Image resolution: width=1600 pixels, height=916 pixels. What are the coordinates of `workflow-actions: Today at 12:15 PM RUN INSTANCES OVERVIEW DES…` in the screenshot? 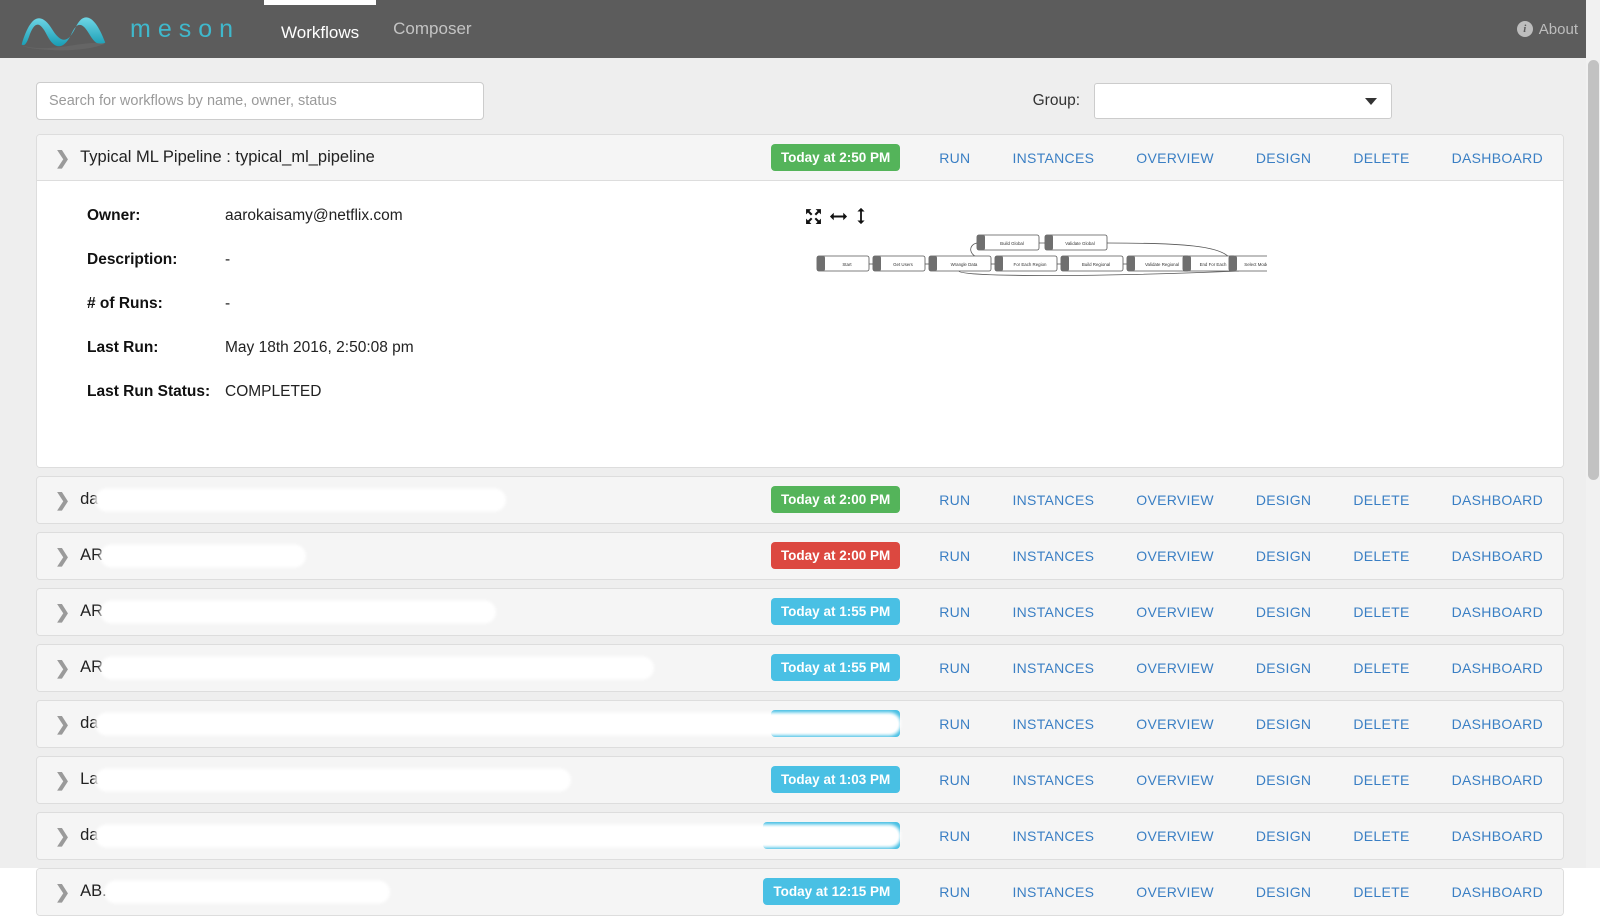 It's located at (1156, 891).